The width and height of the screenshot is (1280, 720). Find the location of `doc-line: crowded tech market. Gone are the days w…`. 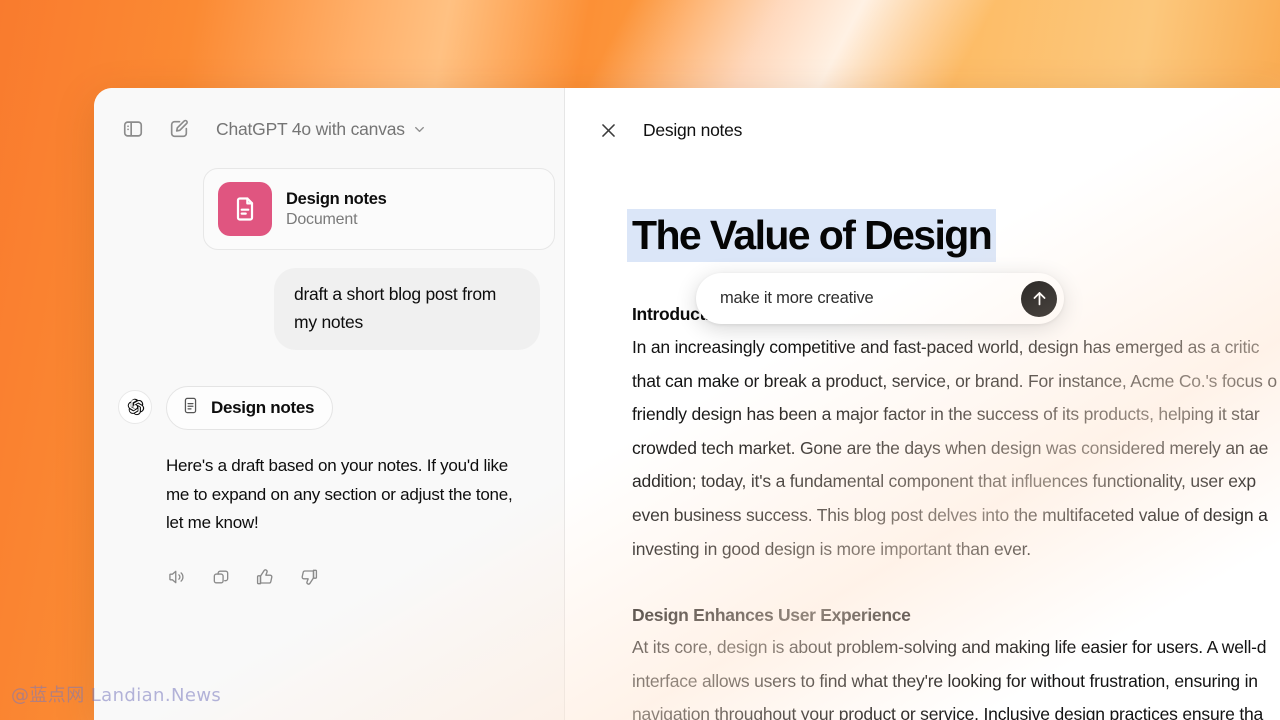

doc-line: crowded tech market. Gone are the days w… is located at coordinates (950, 447).